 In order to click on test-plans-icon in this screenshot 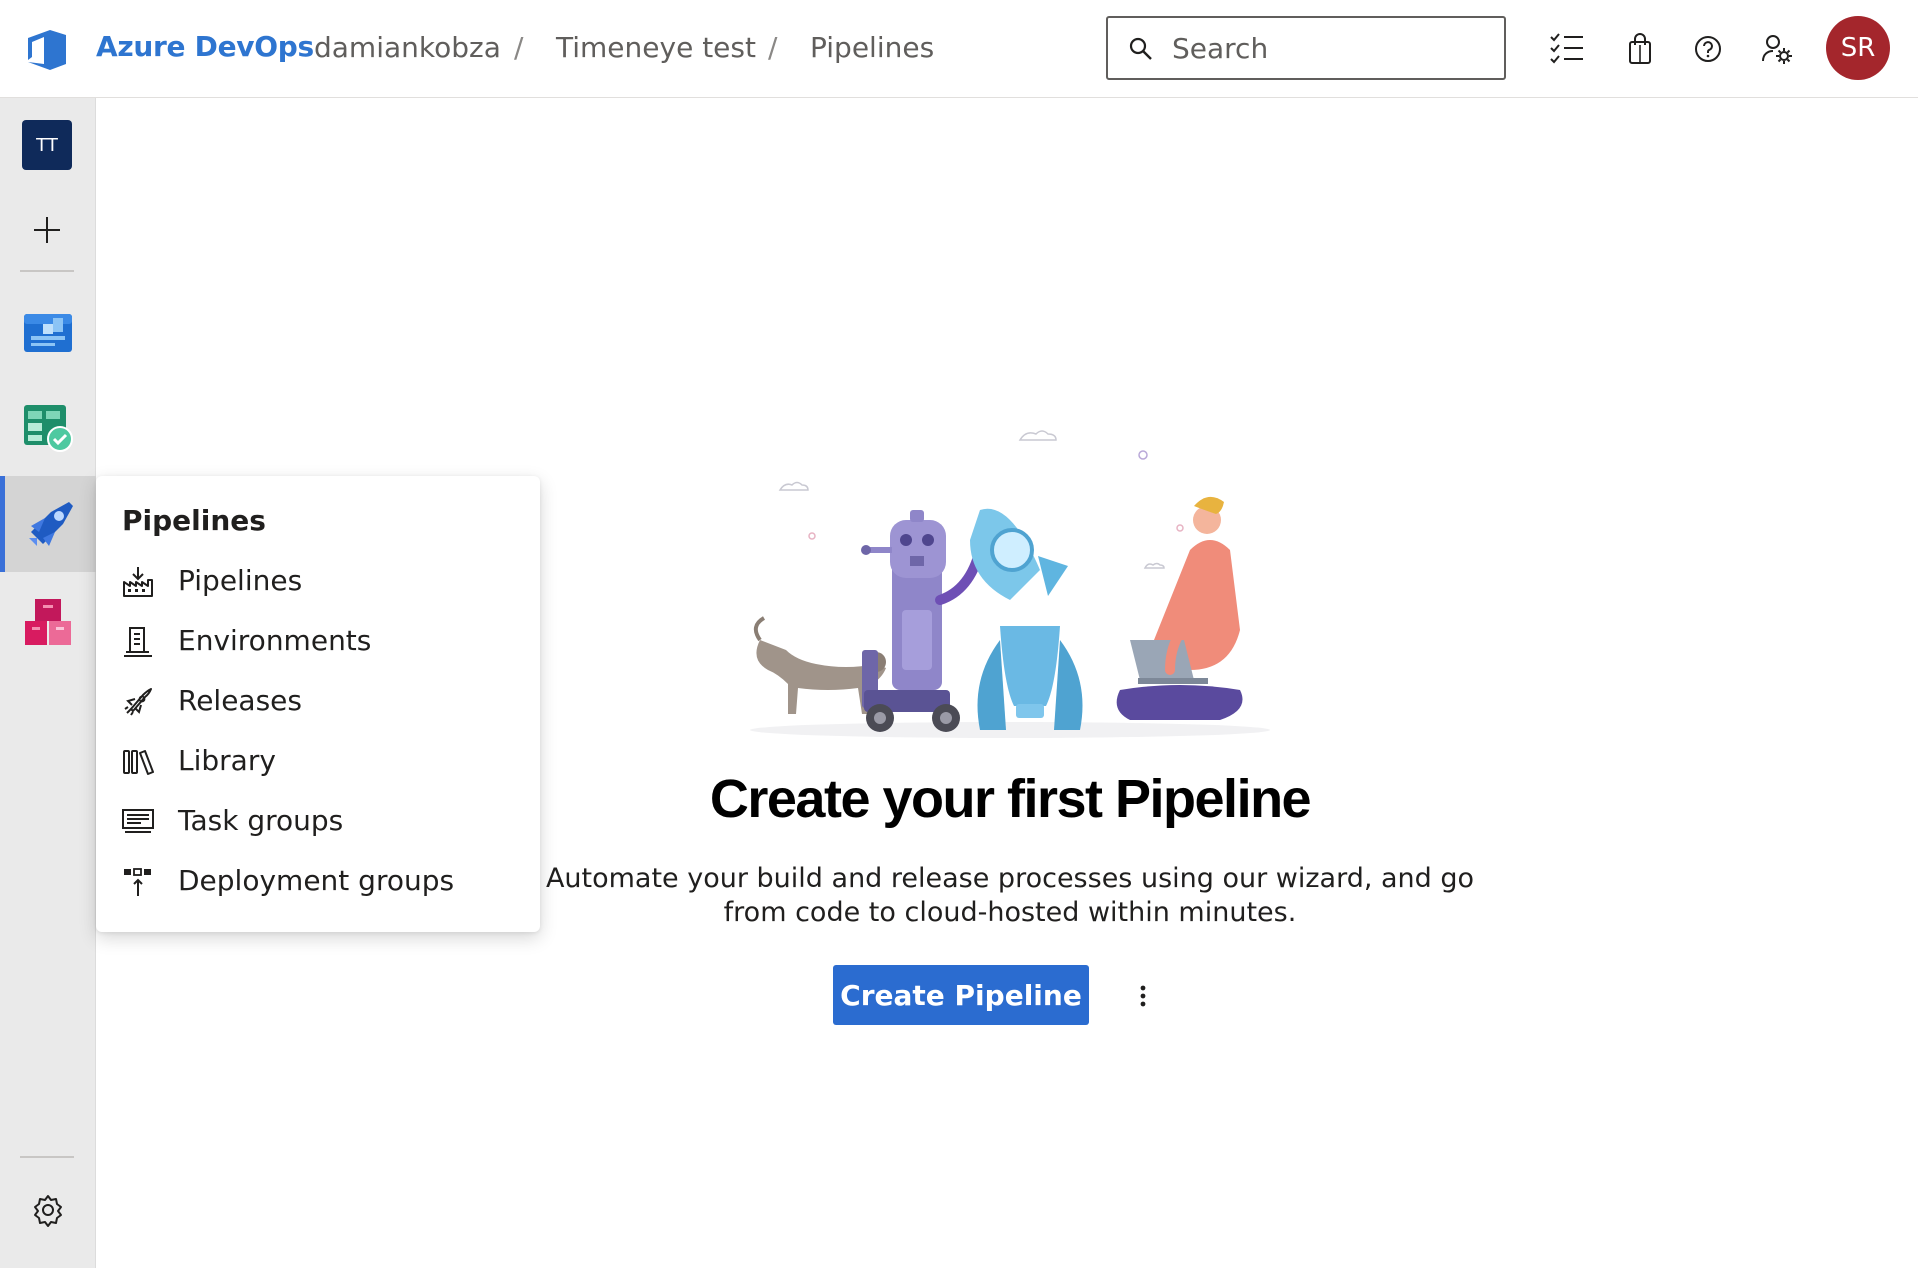, I will do `click(48, 428)`.